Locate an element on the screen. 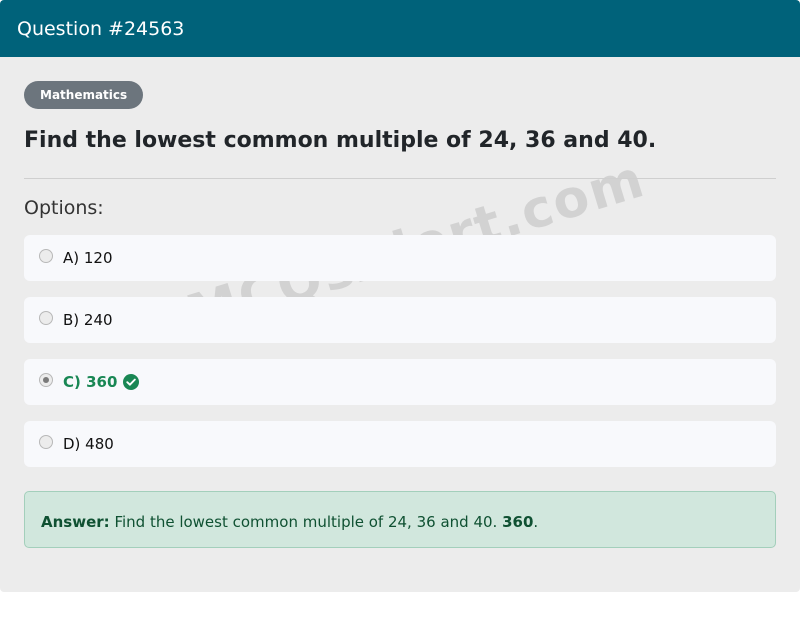  options-label: Options: is located at coordinates (64, 208).